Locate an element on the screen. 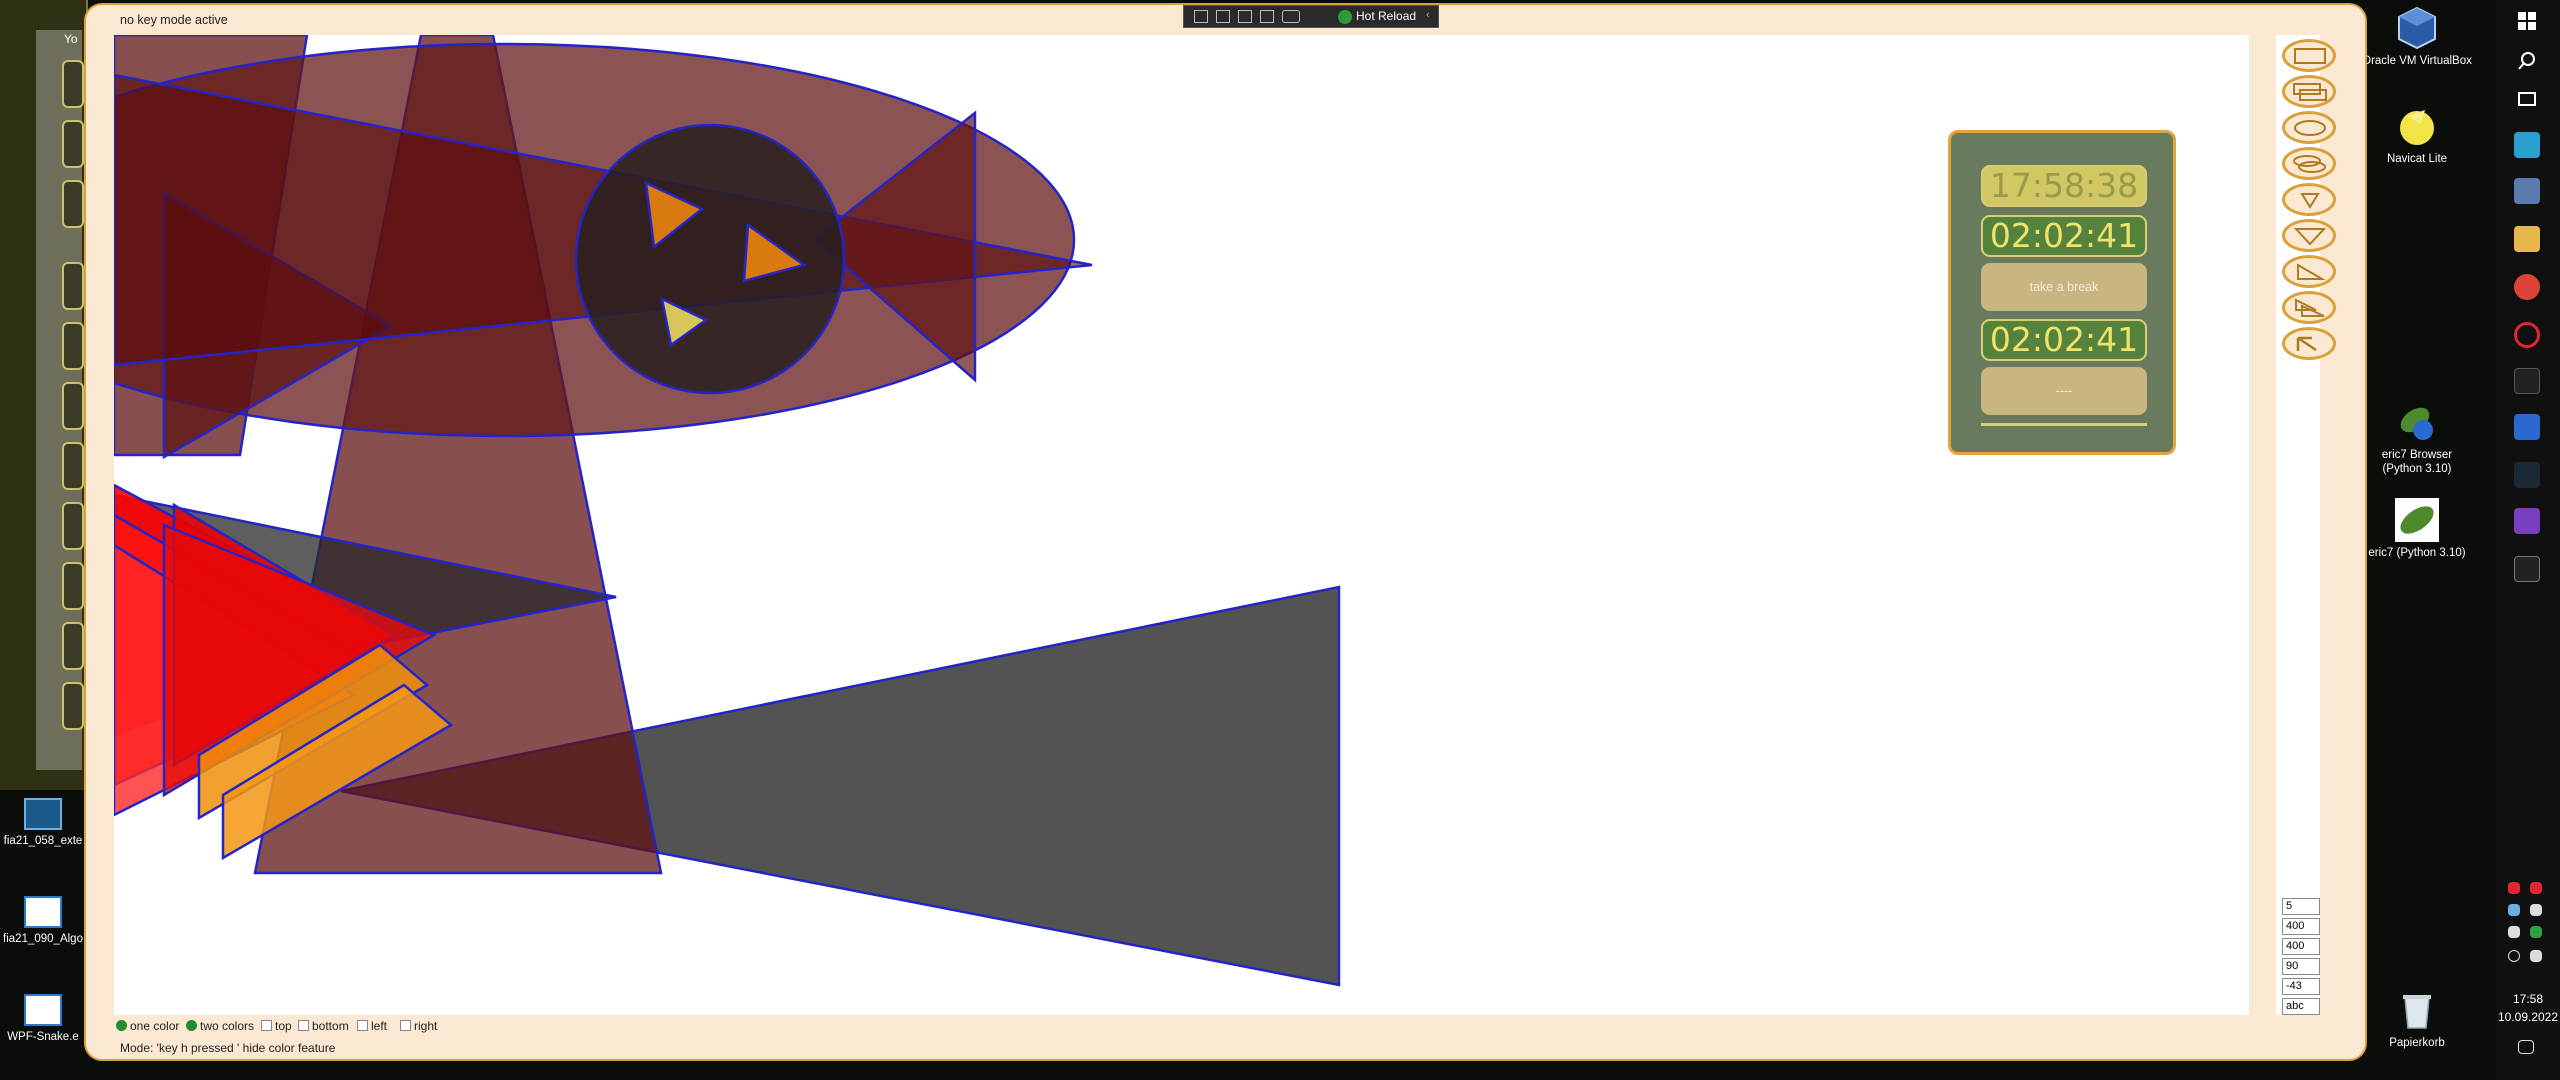 This screenshot has width=2560, height=1080. desktop-icon-label: eric7 (Python 3.10) is located at coordinates (2417, 553).